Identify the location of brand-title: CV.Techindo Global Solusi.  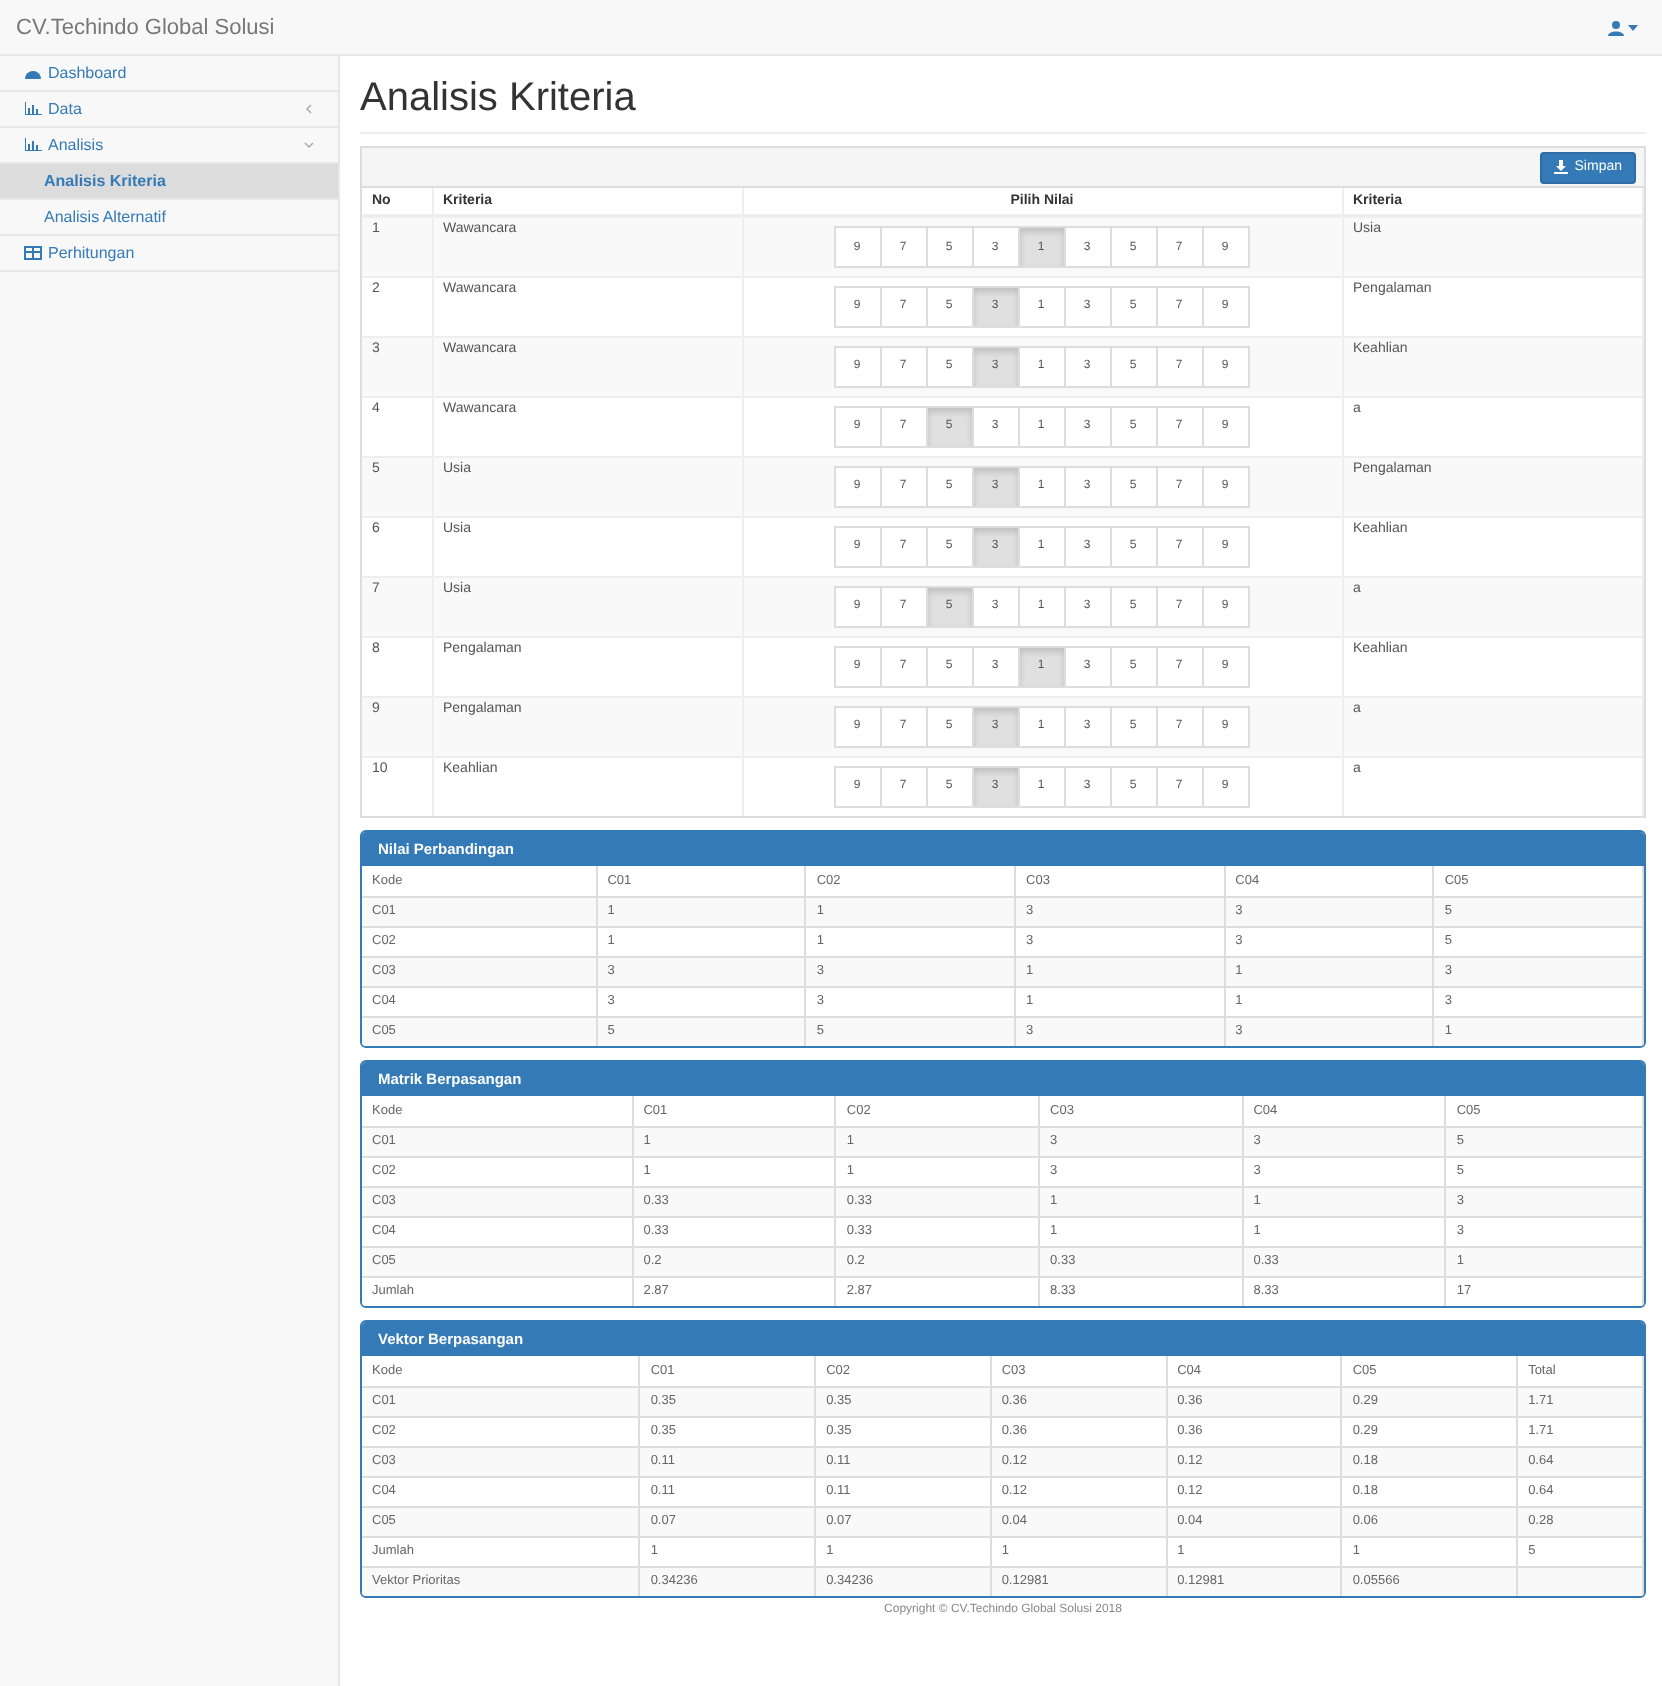
(145, 27).